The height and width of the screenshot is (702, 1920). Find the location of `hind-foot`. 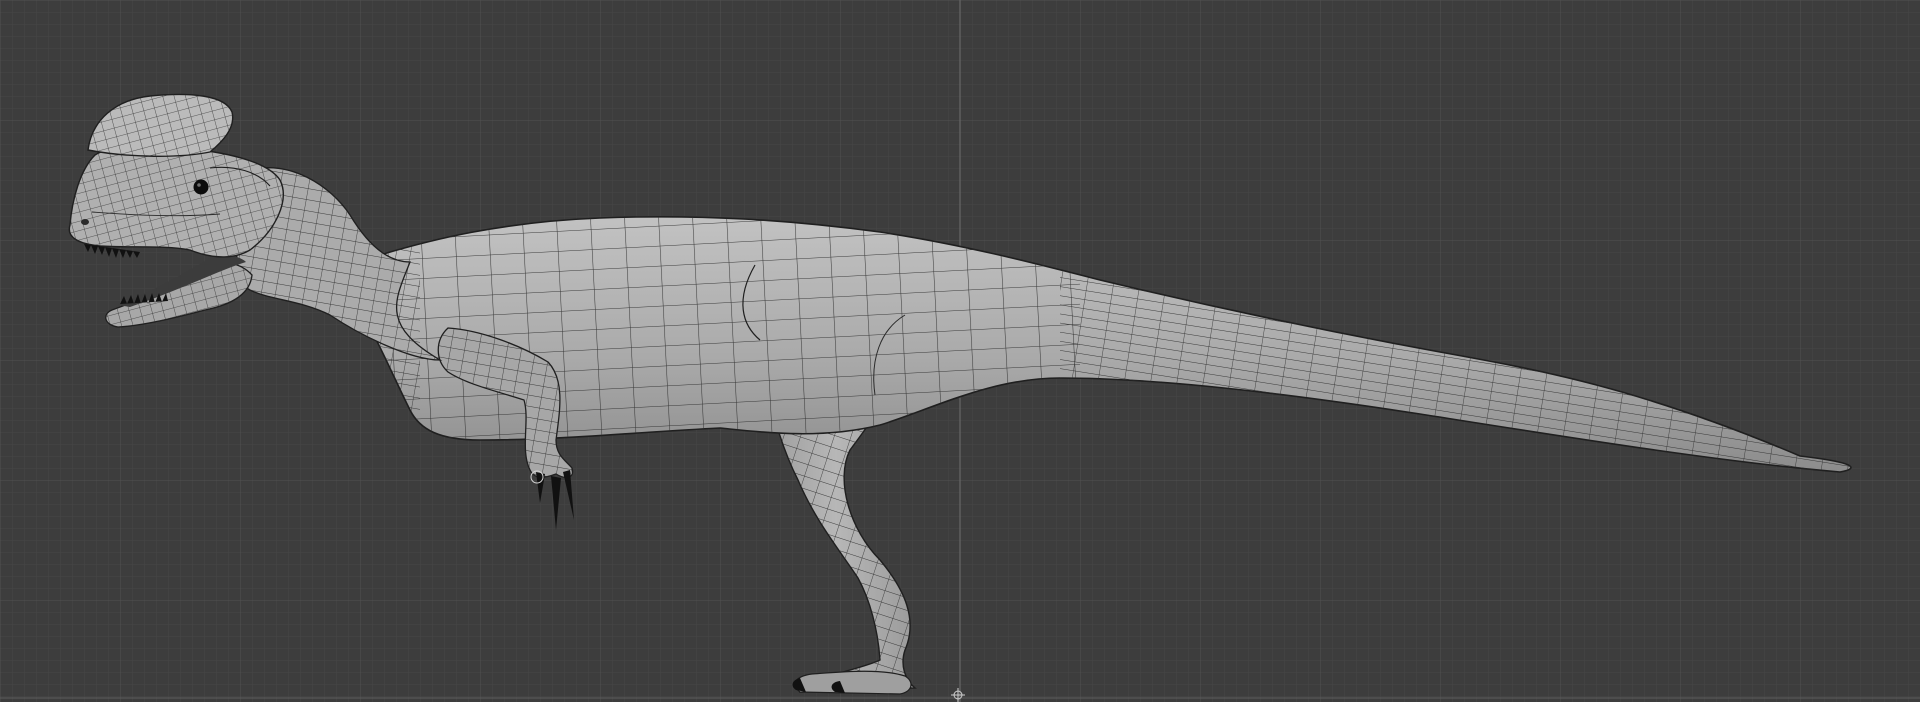

hind-foot is located at coordinates (853, 682).